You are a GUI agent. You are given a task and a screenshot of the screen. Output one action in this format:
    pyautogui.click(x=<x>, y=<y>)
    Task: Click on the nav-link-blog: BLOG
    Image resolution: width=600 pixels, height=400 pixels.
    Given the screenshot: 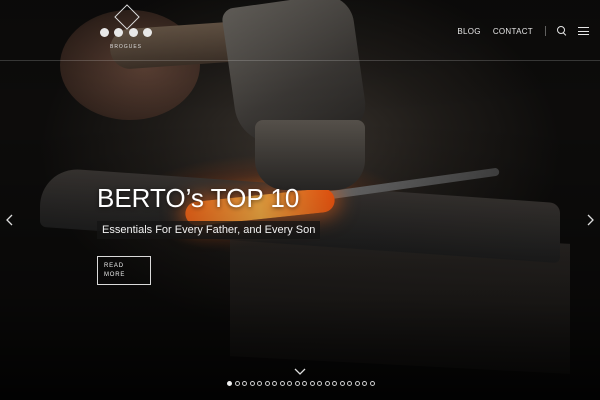 What is the action you would take?
    pyautogui.click(x=468, y=31)
    